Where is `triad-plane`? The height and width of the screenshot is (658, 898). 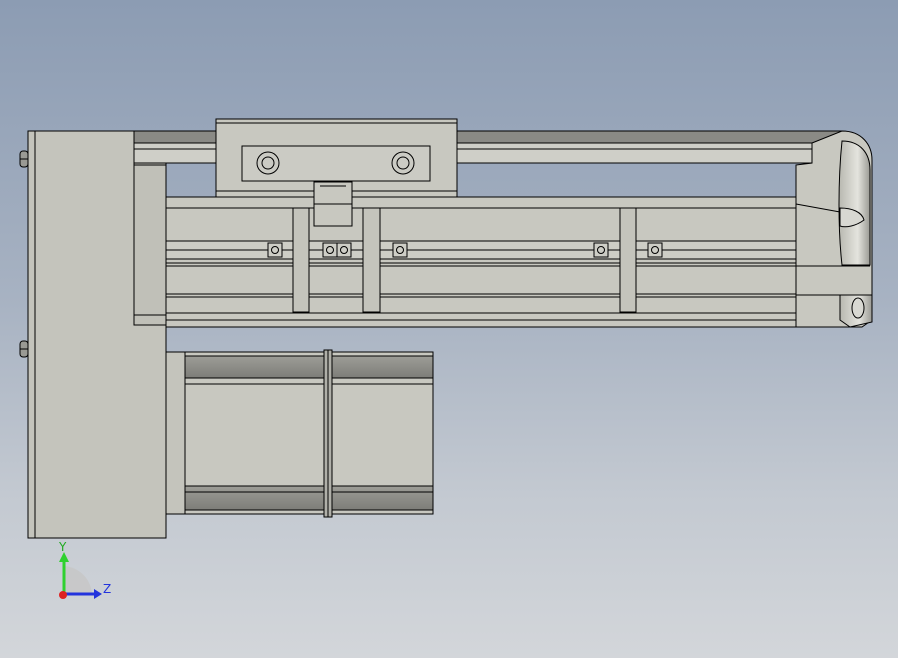 triad-plane is located at coordinates (78, 580).